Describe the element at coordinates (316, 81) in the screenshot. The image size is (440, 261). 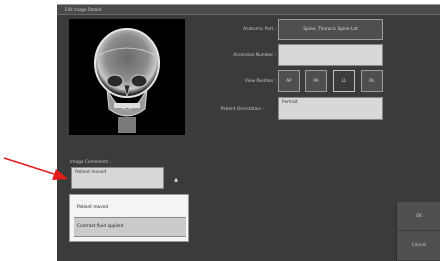
I see `view-position-pa-button: PA` at that location.